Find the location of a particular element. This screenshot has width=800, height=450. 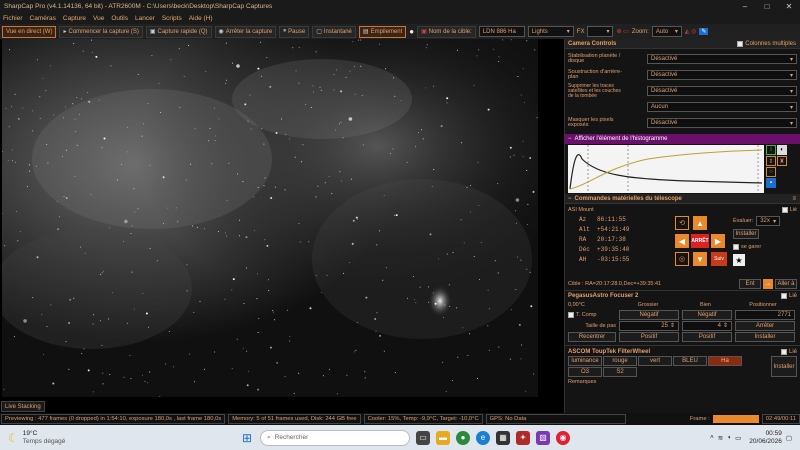

rate-select: 32x ▾ is located at coordinates (768, 221).